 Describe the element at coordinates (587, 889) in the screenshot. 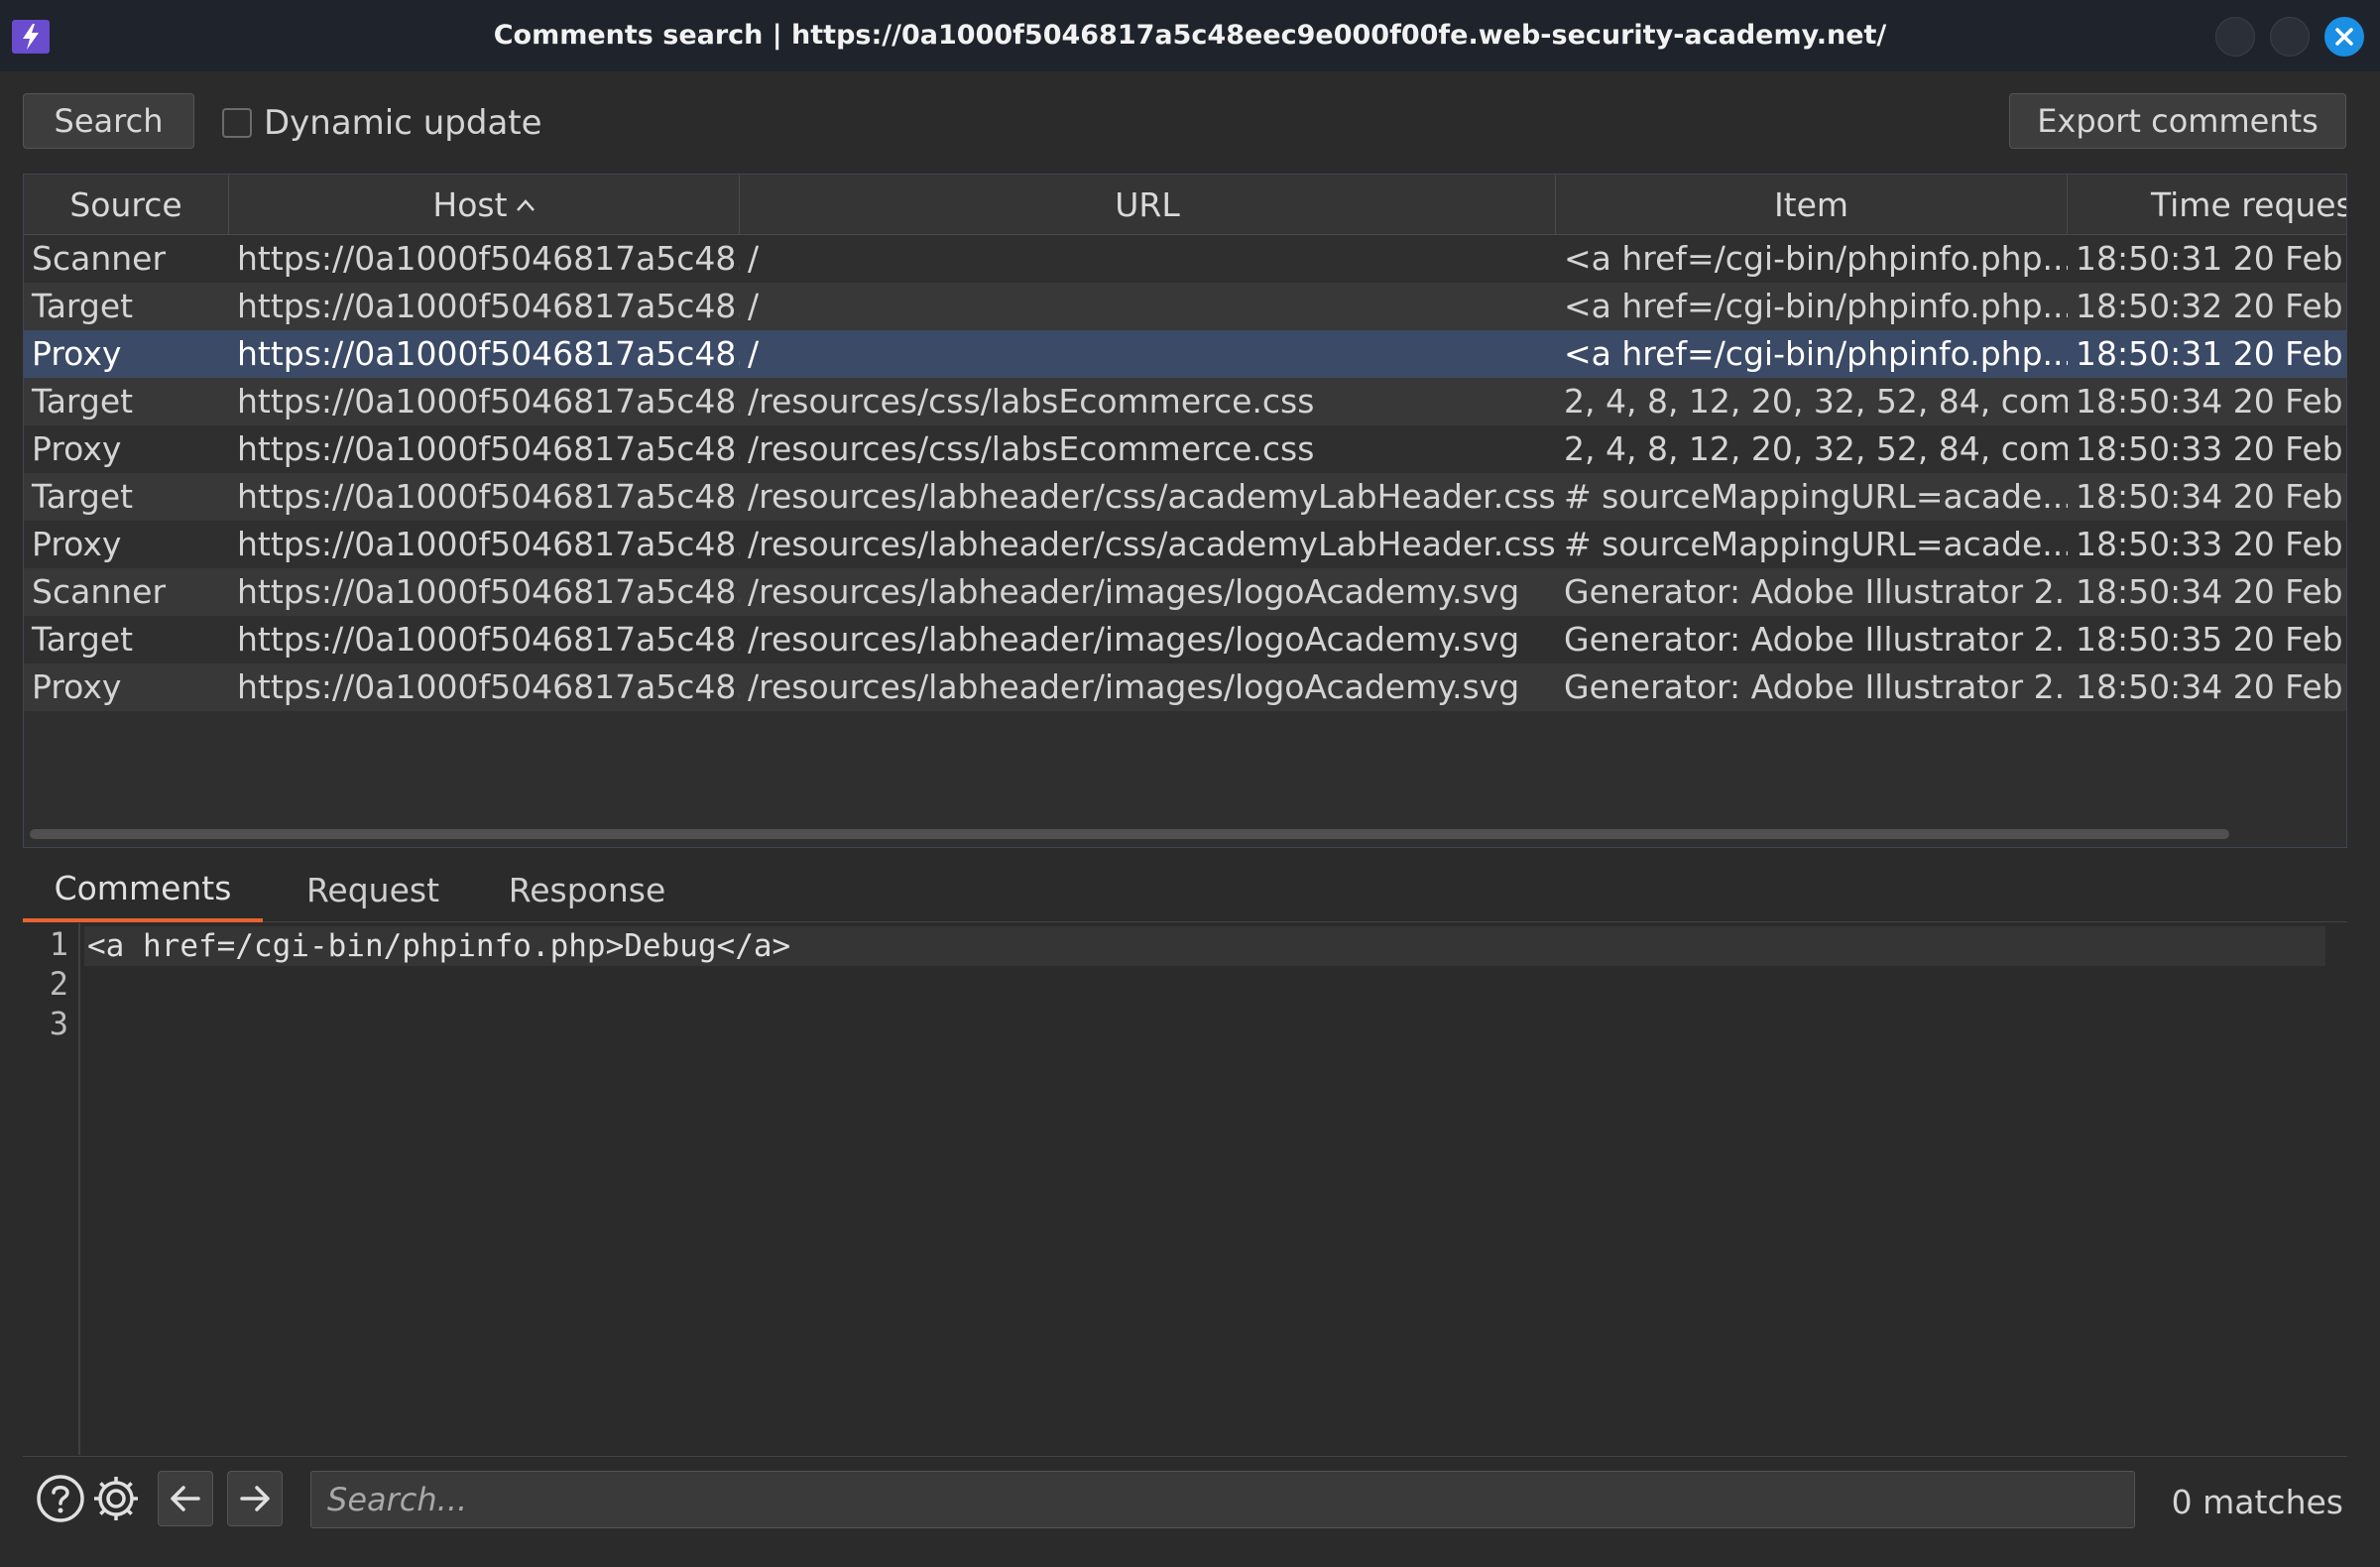

I see `tab-response: Response` at that location.